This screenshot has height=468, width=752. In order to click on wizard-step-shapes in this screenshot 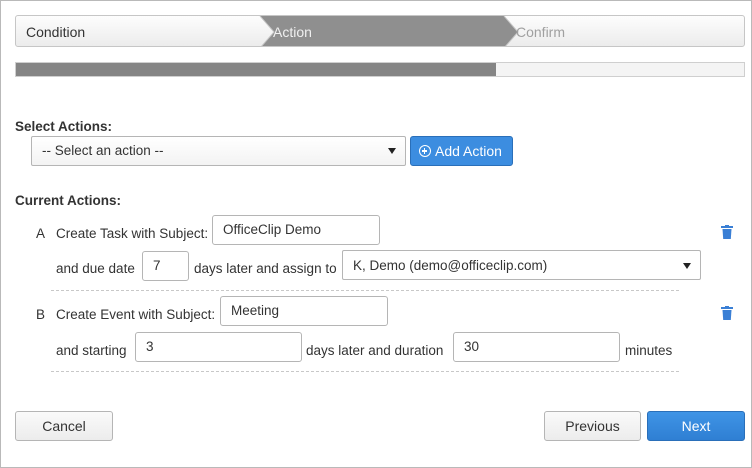, I will do `click(389, 31)`.